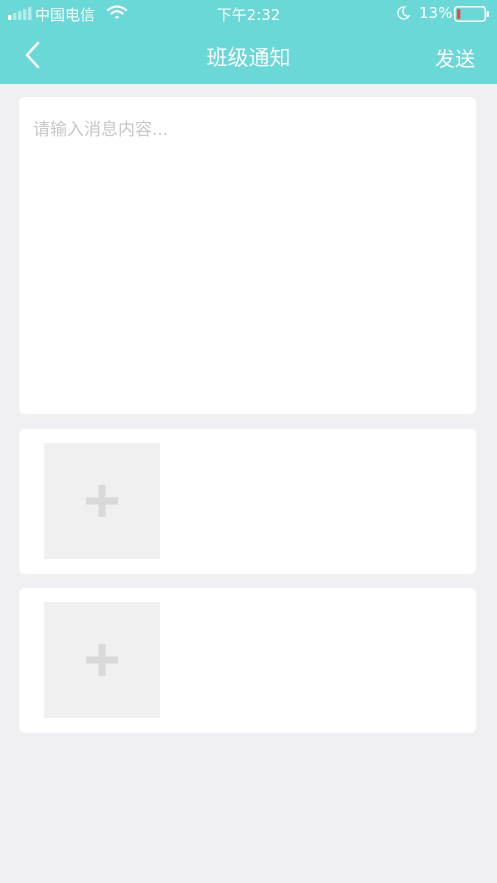 This screenshot has height=883, width=497. I want to click on battery-percent: 13%, so click(436, 13).